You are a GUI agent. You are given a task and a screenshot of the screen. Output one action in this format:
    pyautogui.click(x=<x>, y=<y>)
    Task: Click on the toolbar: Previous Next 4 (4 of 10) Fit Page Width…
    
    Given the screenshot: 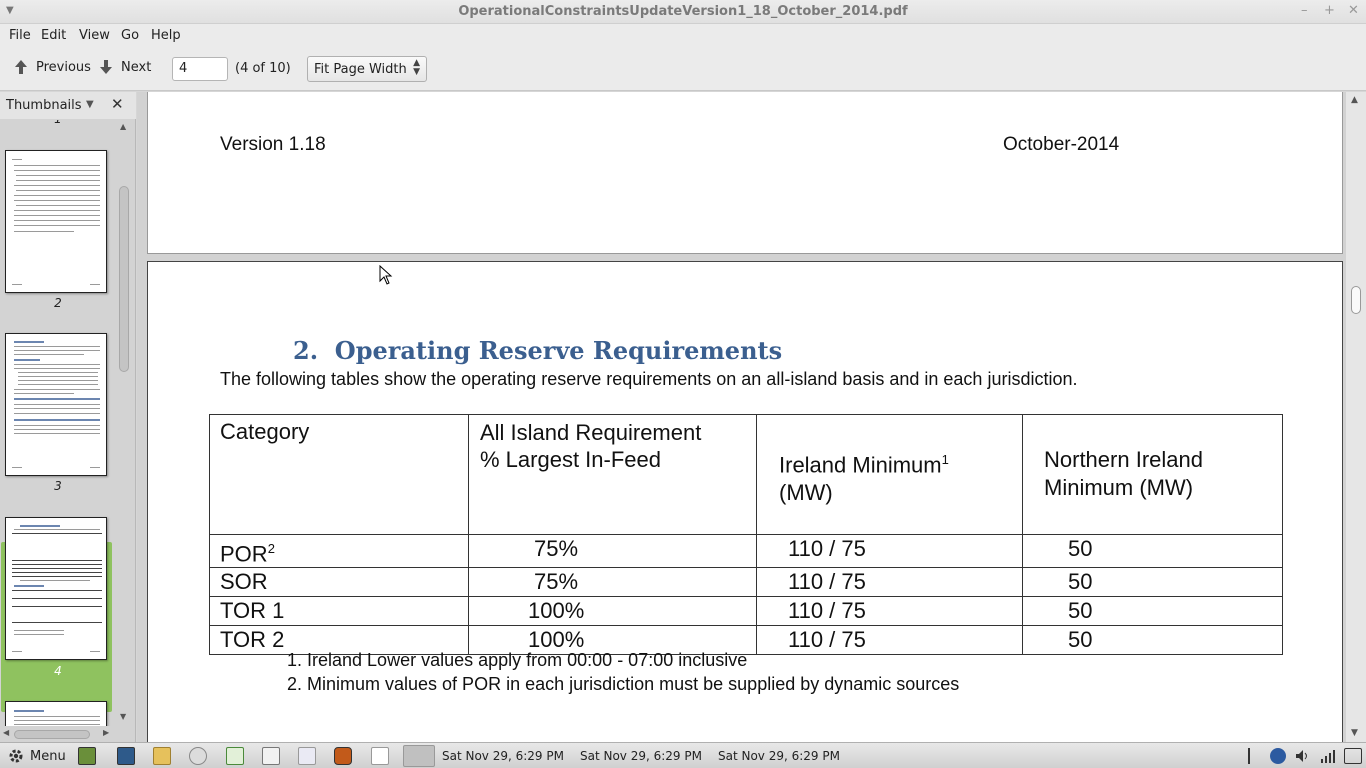 What is the action you would take?
    pyautogui.click(x=683, y=69)
    